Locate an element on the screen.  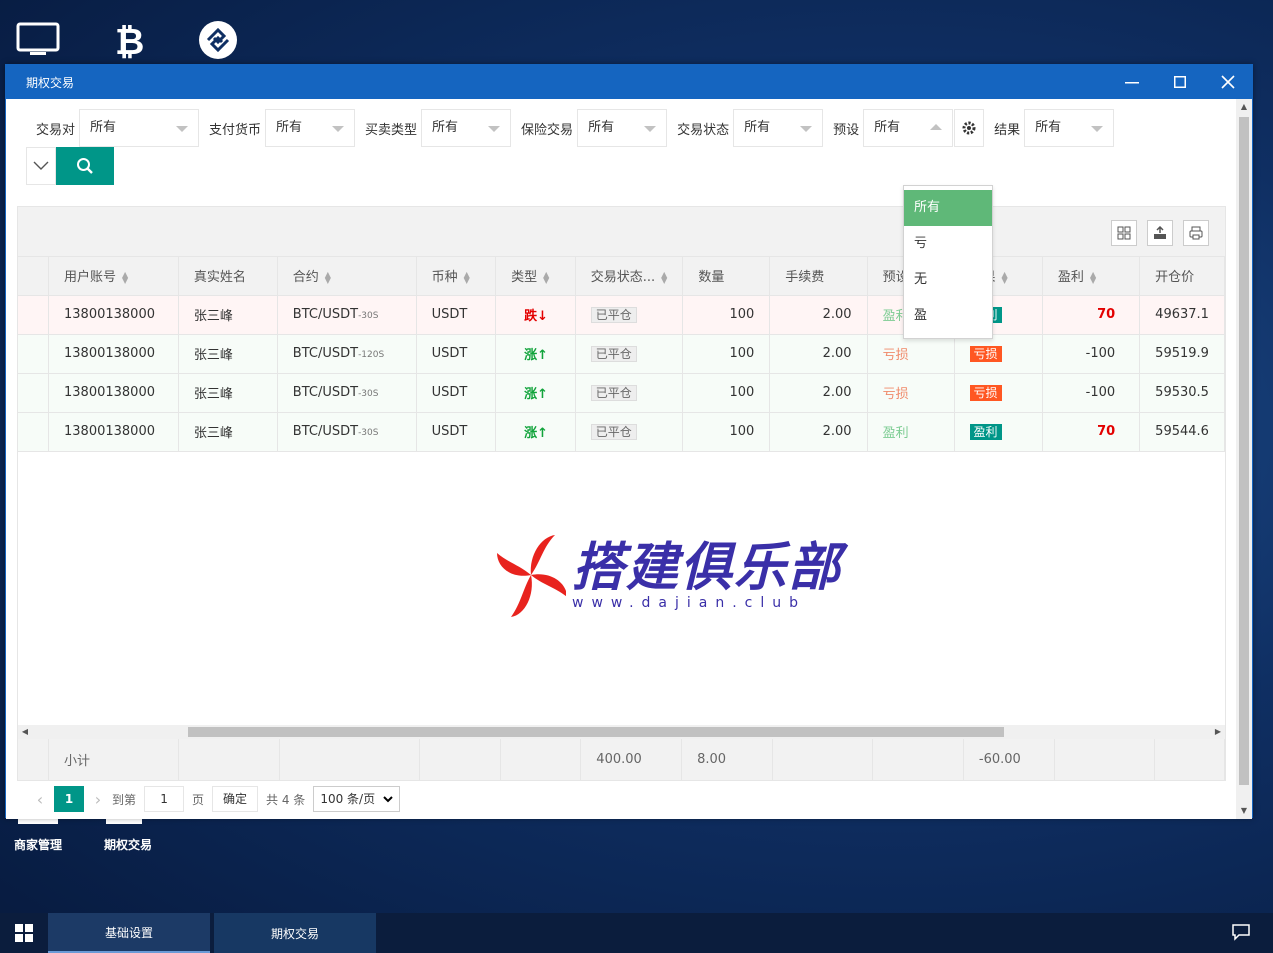
total-qty: 400.00 is located at coordinates (631, 760).